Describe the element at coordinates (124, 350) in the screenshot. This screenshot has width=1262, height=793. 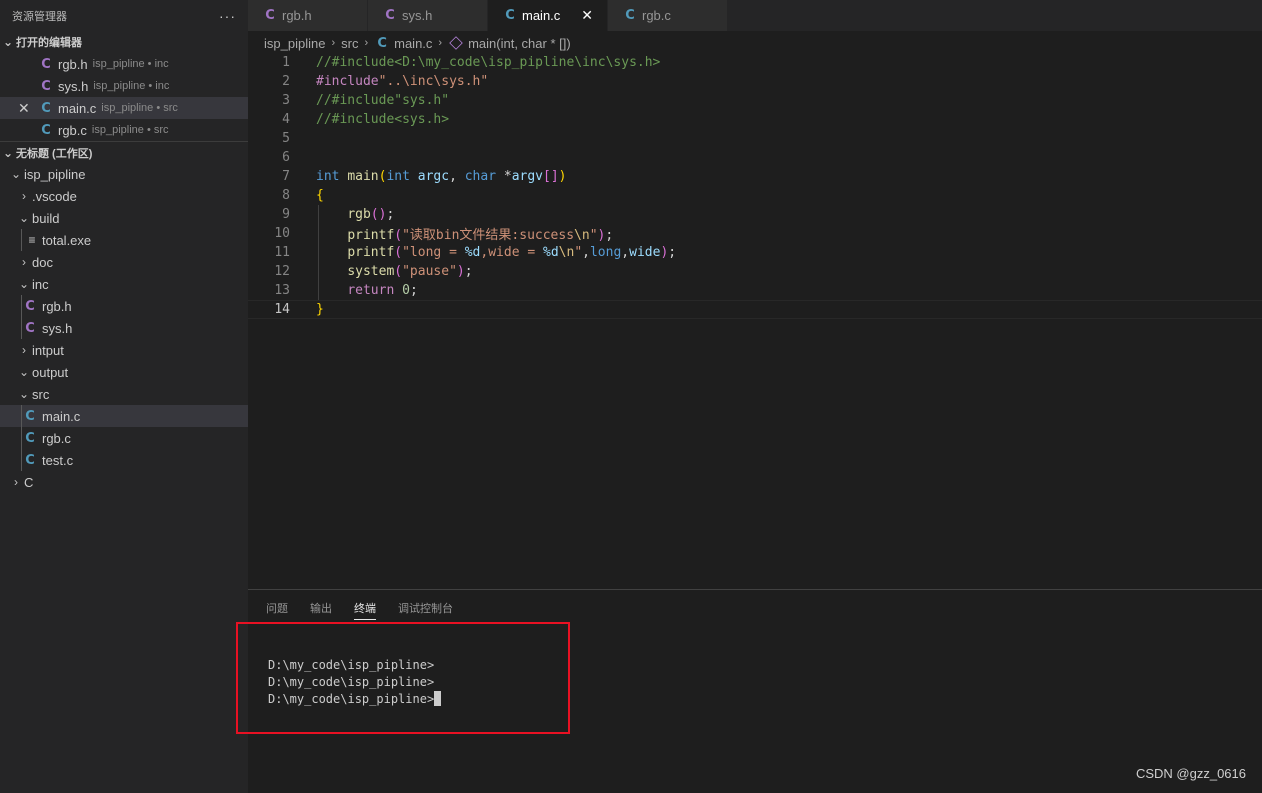
I see `tree-folder-intput: › intput` at that location.